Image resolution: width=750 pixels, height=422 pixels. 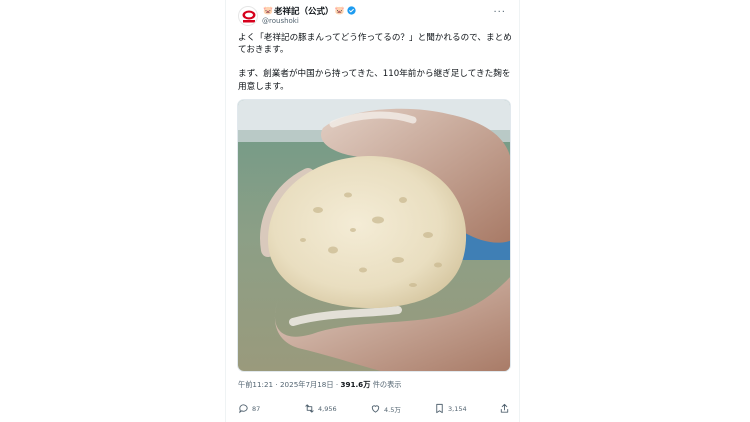 What do you see at coordinates (255, 384) in the screenshot?
I see `tweet-time: 午前11:21` at bounding box center [255, 384].